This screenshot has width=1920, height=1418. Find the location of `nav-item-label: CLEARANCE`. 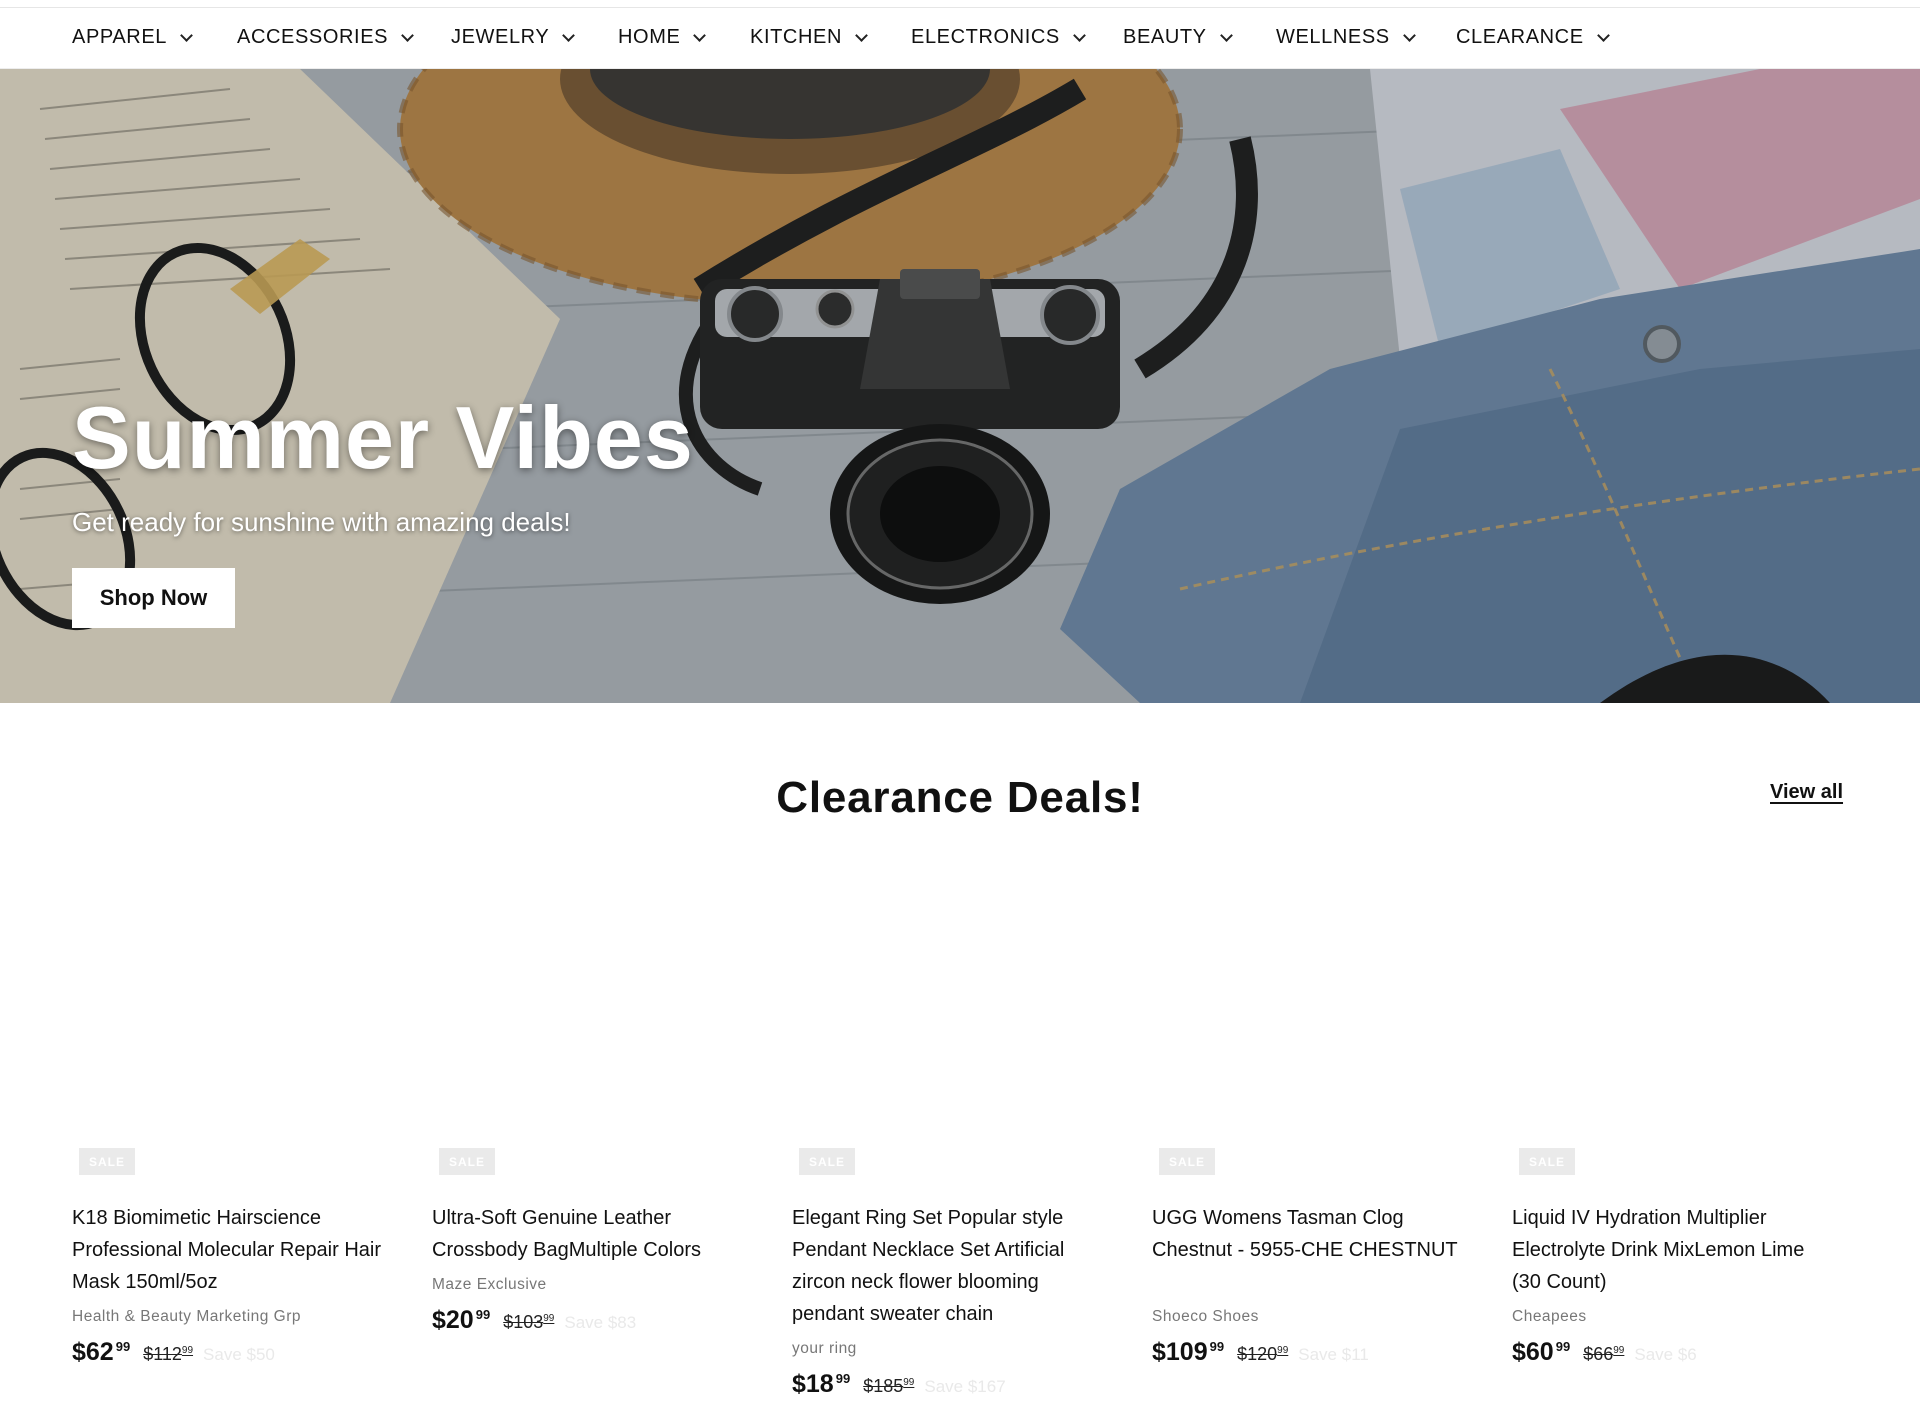

nav-item-label: CLEARANCE is located at coordinates (1520, 37).